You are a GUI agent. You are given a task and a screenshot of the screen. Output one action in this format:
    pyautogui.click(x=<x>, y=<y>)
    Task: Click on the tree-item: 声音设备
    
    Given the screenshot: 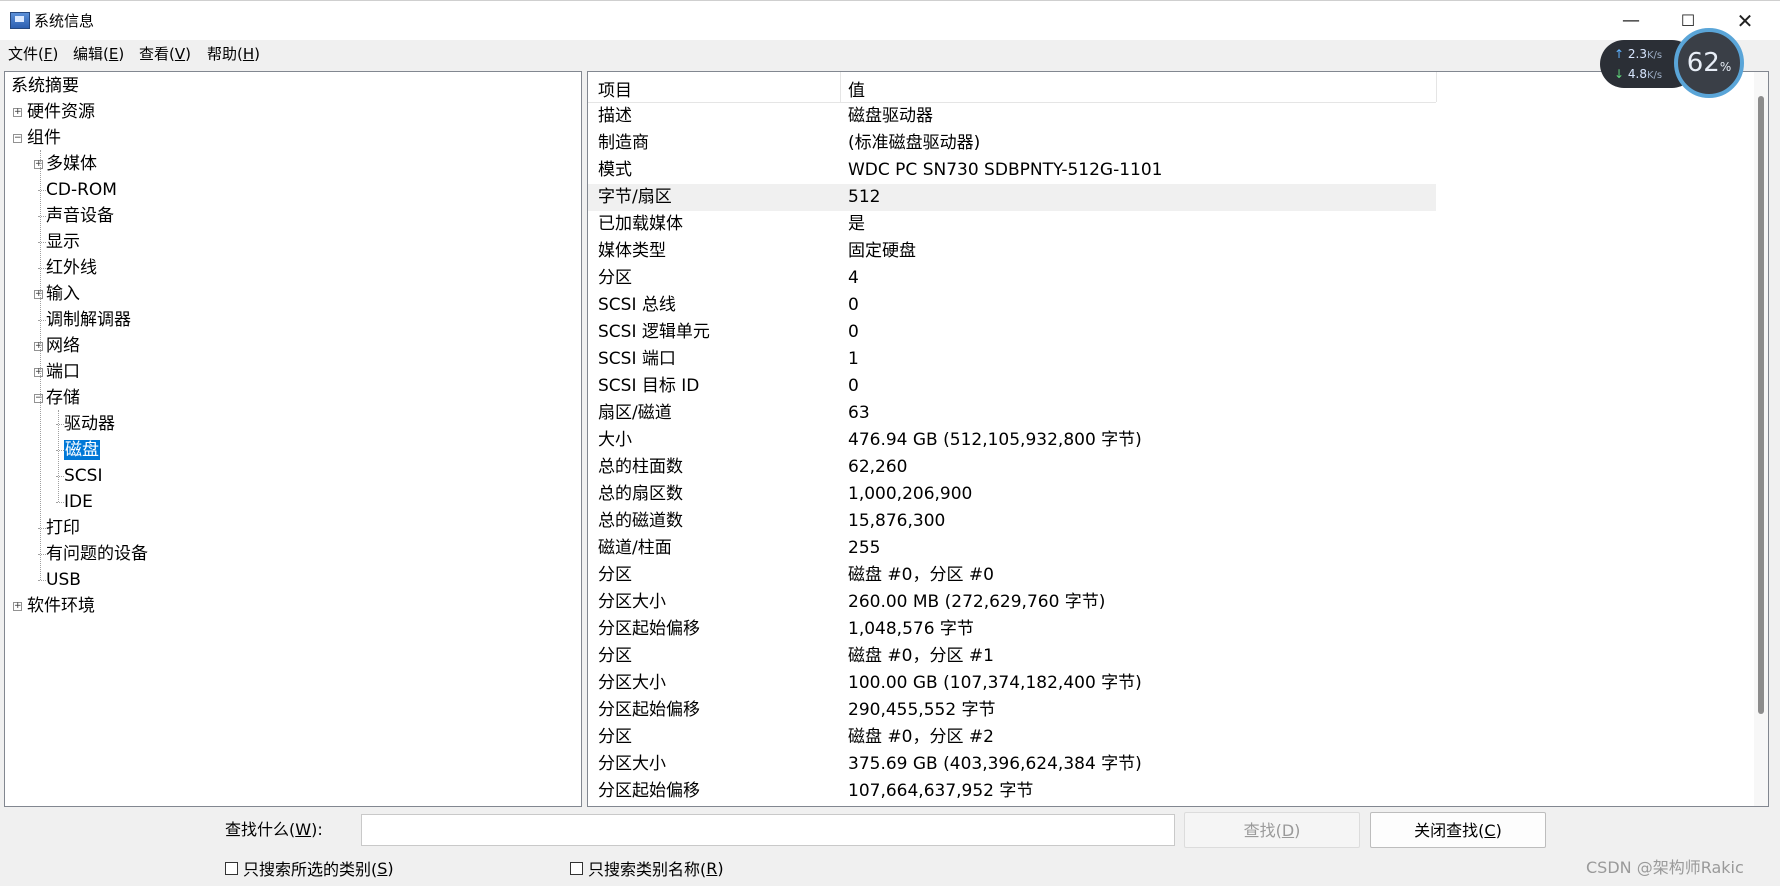 What is the action you would take?
    pyautogui.click(x=80, y=216)
    